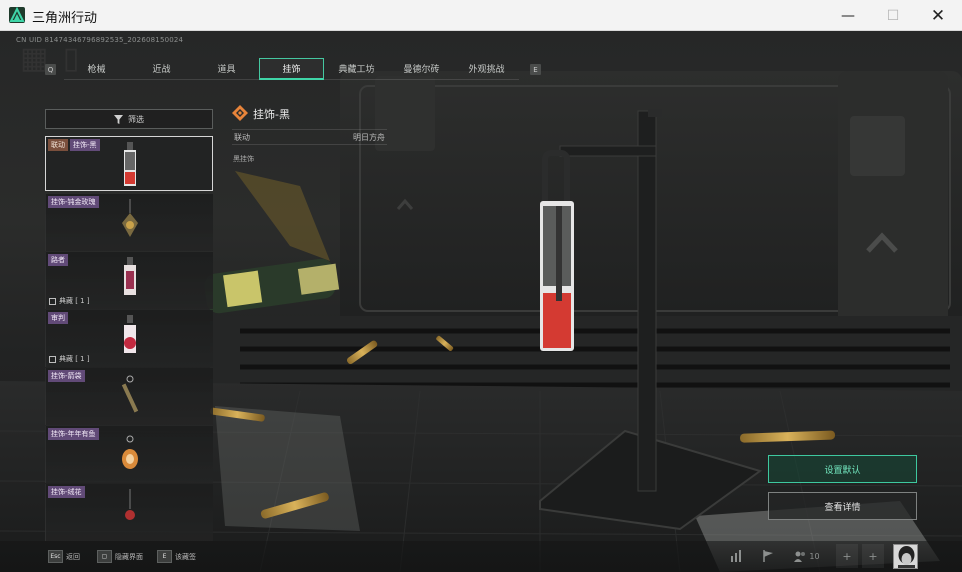 The width and height of the screenshot is (962, 572). I want to click on player-avatar-image, so click(905, 556).